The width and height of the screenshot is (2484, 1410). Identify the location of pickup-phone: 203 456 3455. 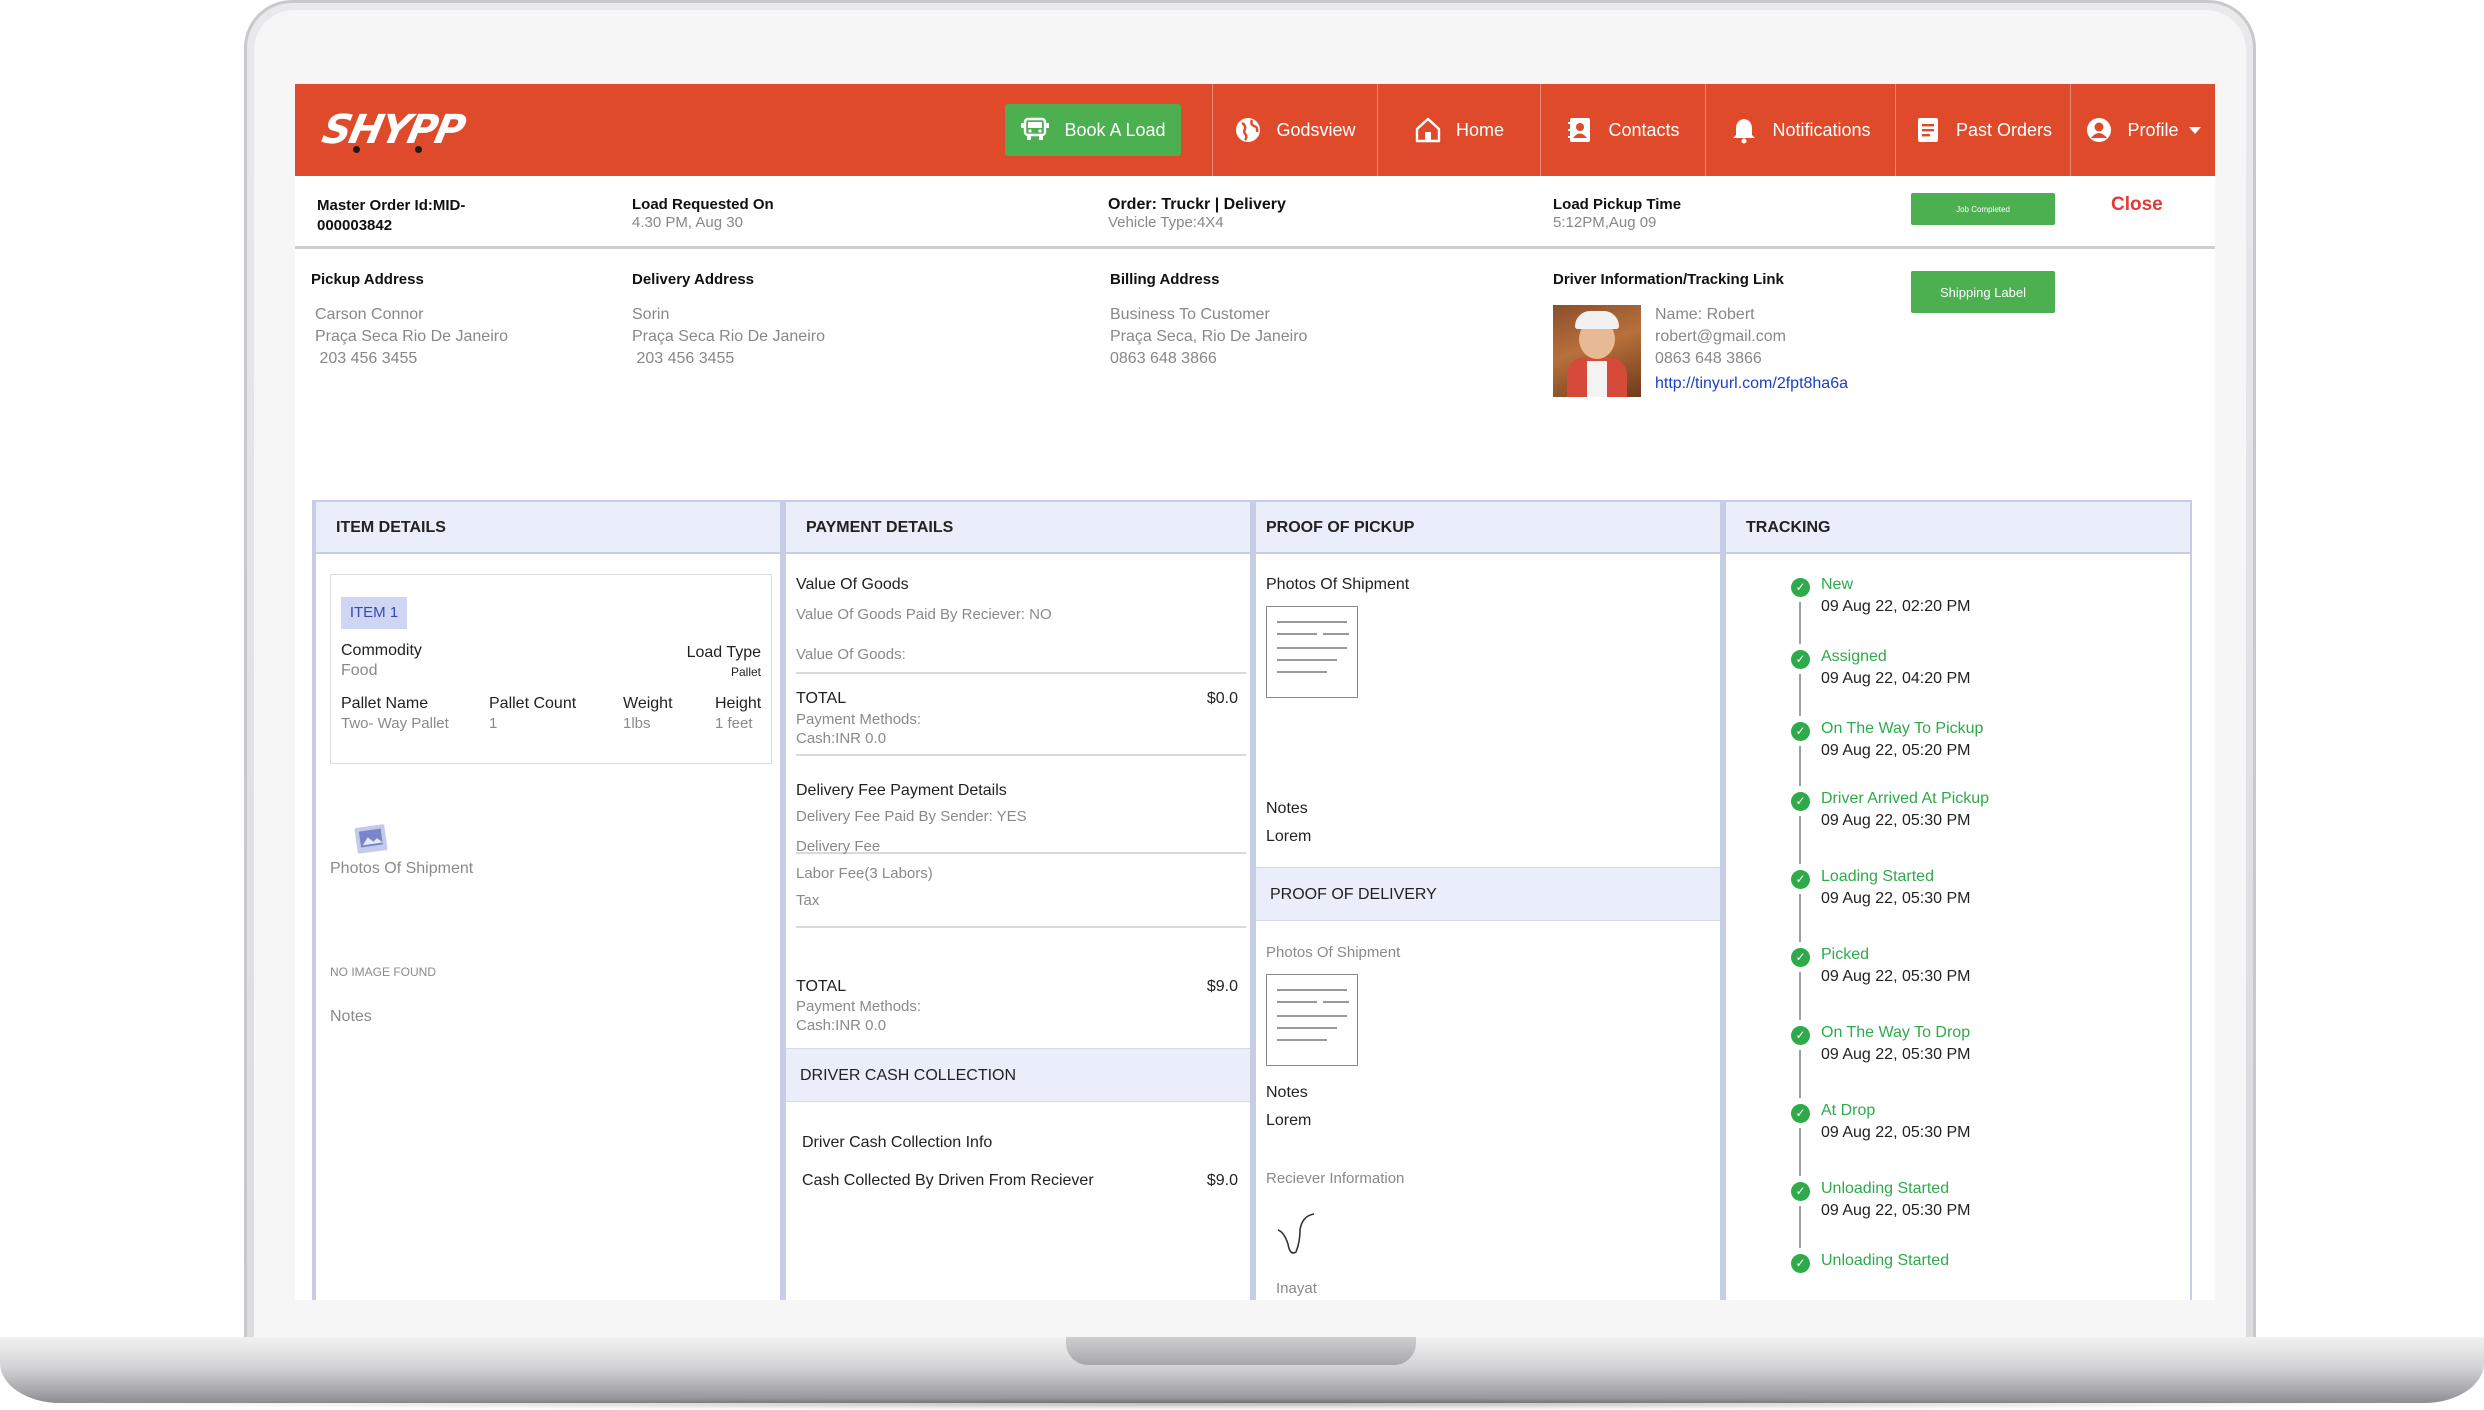
(366, 358).